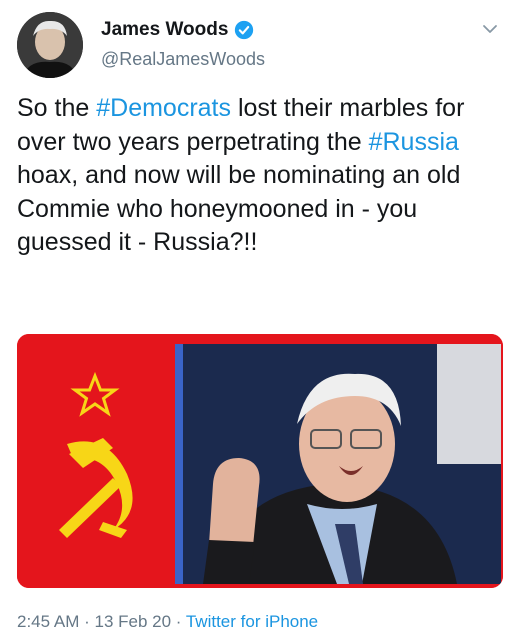  Describe the element at coordinates (164, 30) in the screenshot. I see `display-name-text: James Woods` at that location.